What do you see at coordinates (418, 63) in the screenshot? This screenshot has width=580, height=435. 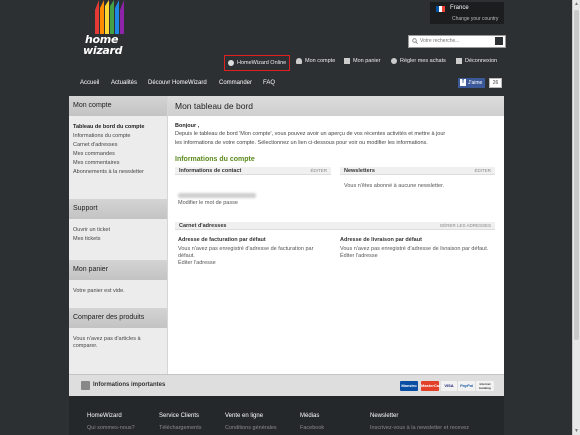 I see `checkout-link: Régler mes achats` at bounding box center [418, 63].